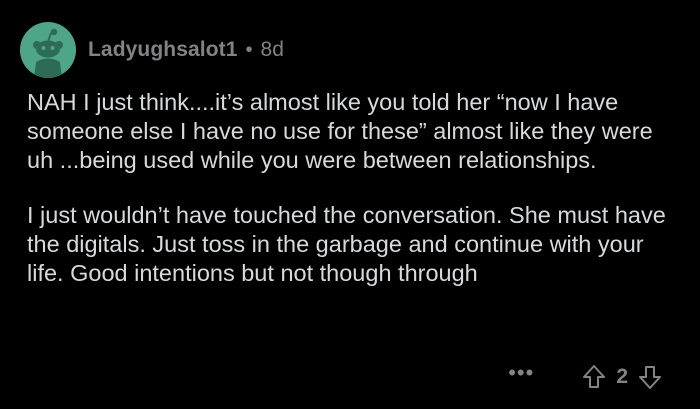 This screenshot has height=409, width=700. I want to click on snoo-avatar-icon, so click(48, 53).